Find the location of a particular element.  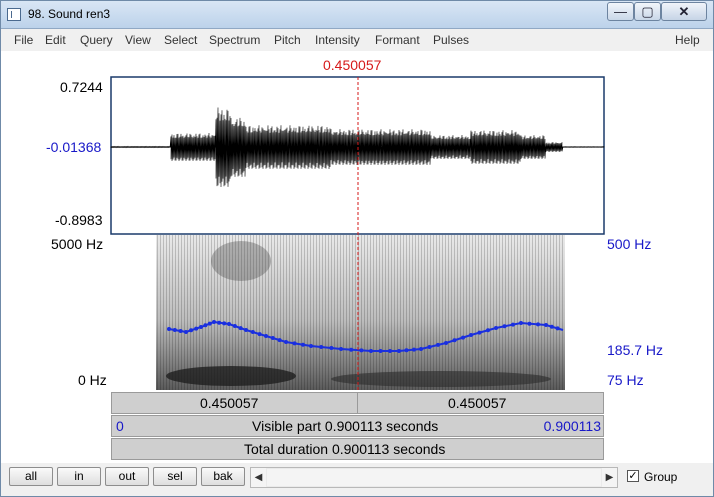

close-button: ✕ is located at coordinates (684, 11).